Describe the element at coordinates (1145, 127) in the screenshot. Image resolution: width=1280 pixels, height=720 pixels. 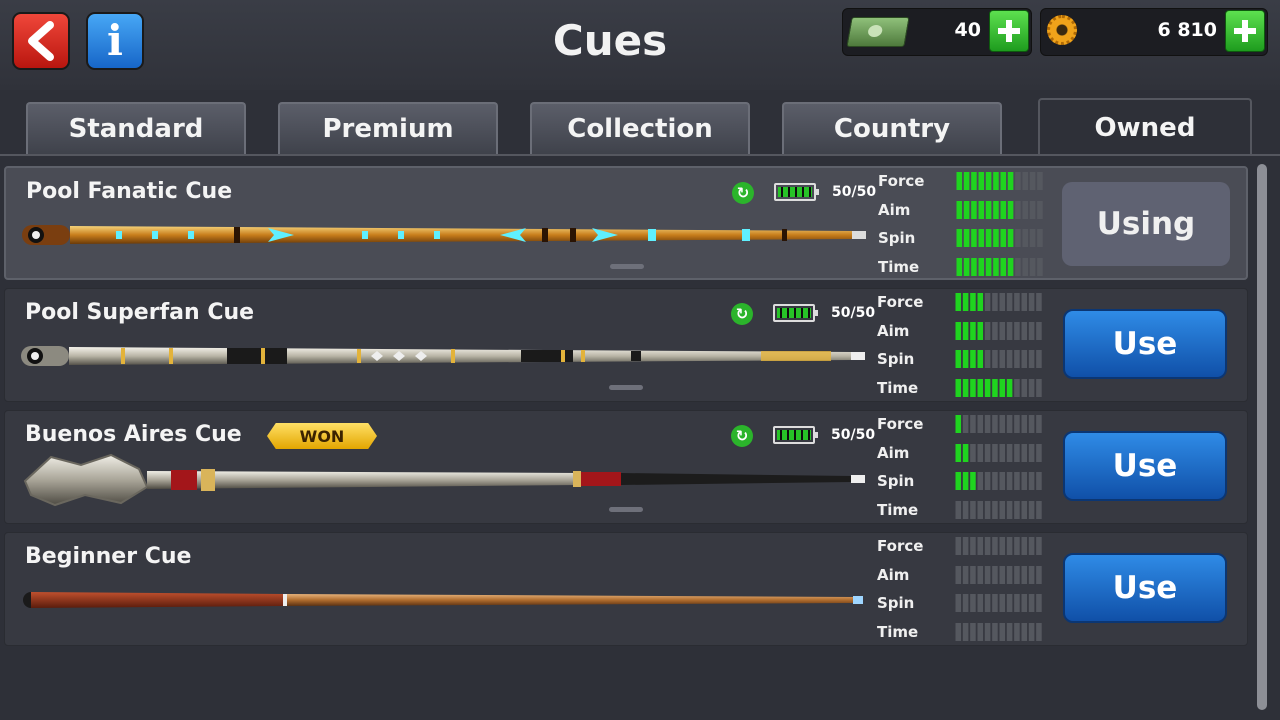
I see `tab-owned: Owned` at that location.